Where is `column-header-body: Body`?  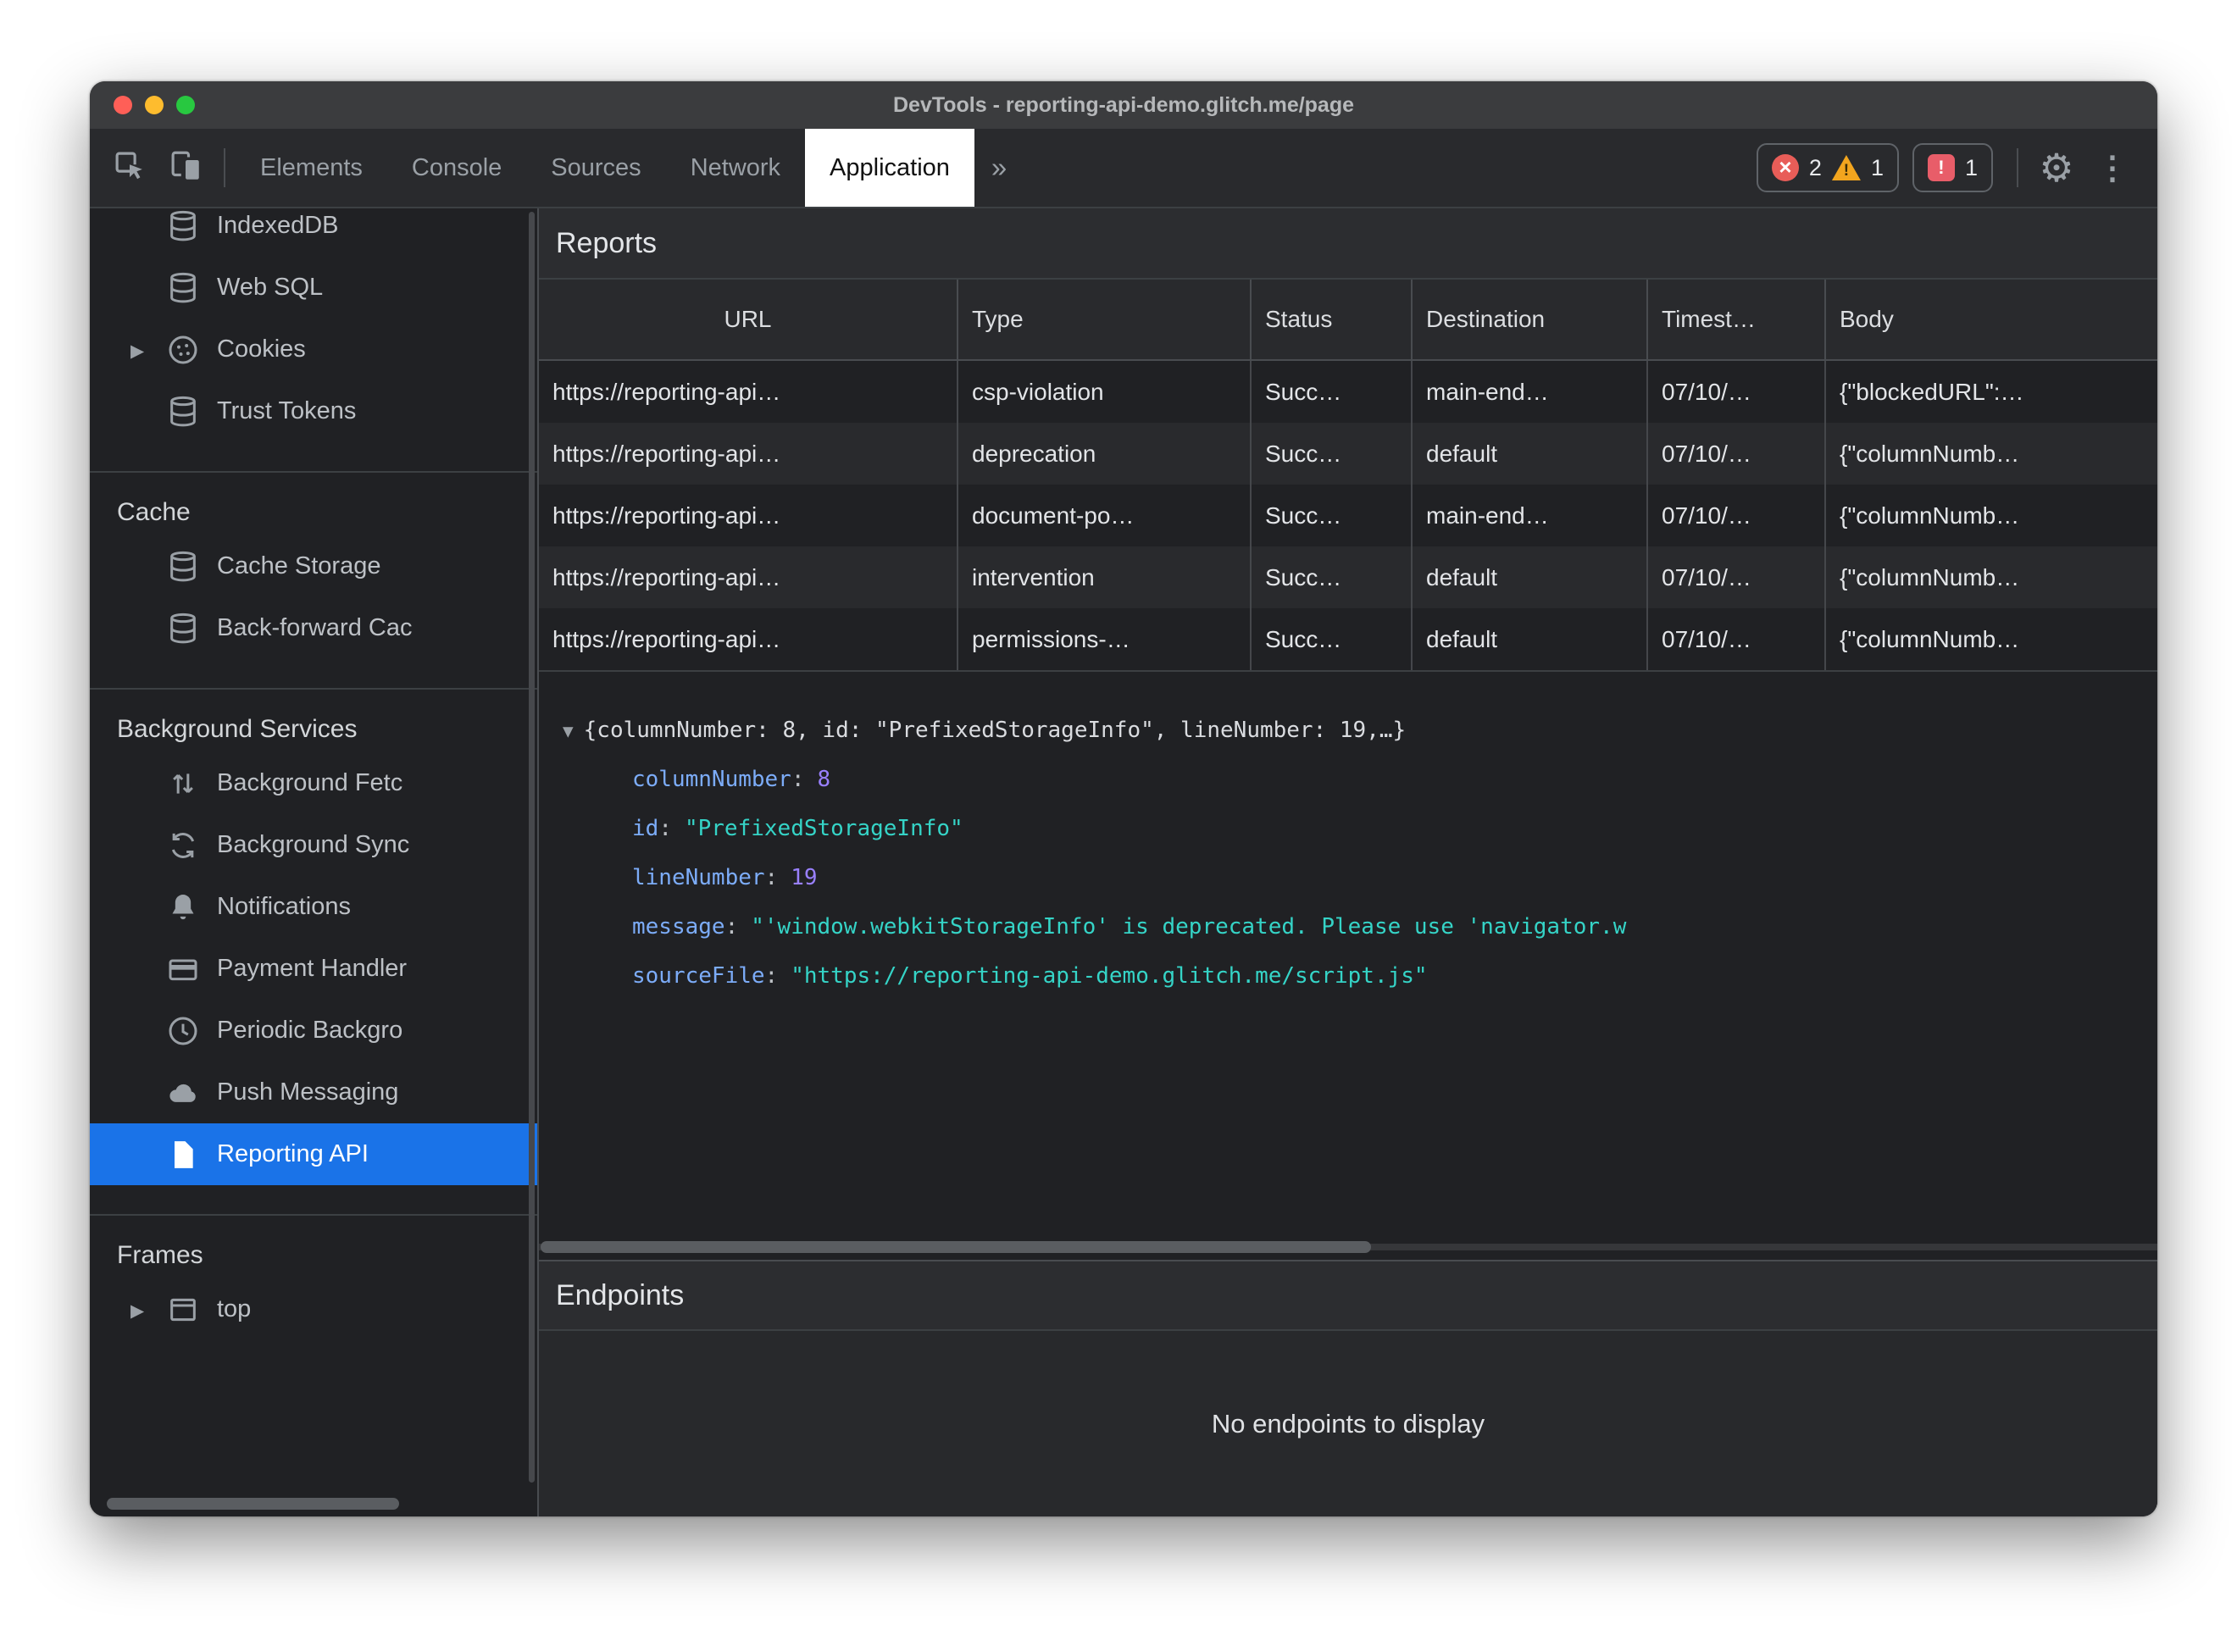
column-header-body: Body is located at coordinates (1991, 319).